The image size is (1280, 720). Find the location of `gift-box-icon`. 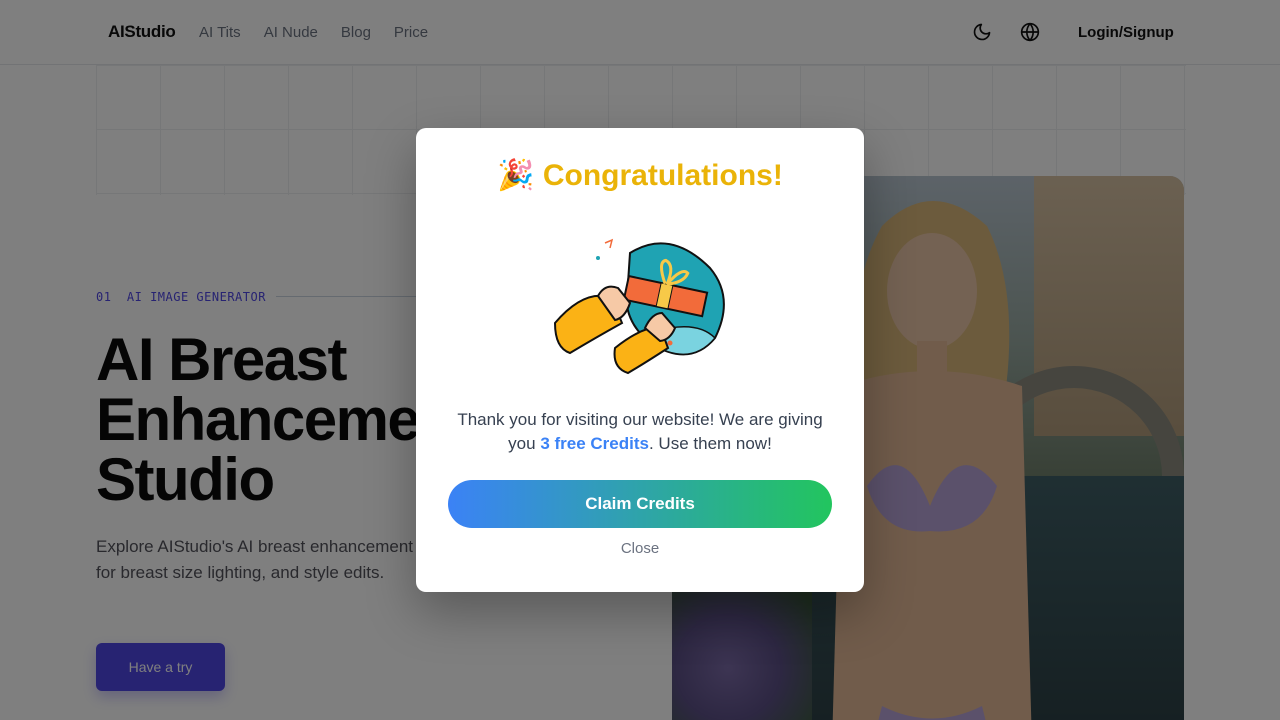

gift-box-icon is located at coordinates (640, 303).